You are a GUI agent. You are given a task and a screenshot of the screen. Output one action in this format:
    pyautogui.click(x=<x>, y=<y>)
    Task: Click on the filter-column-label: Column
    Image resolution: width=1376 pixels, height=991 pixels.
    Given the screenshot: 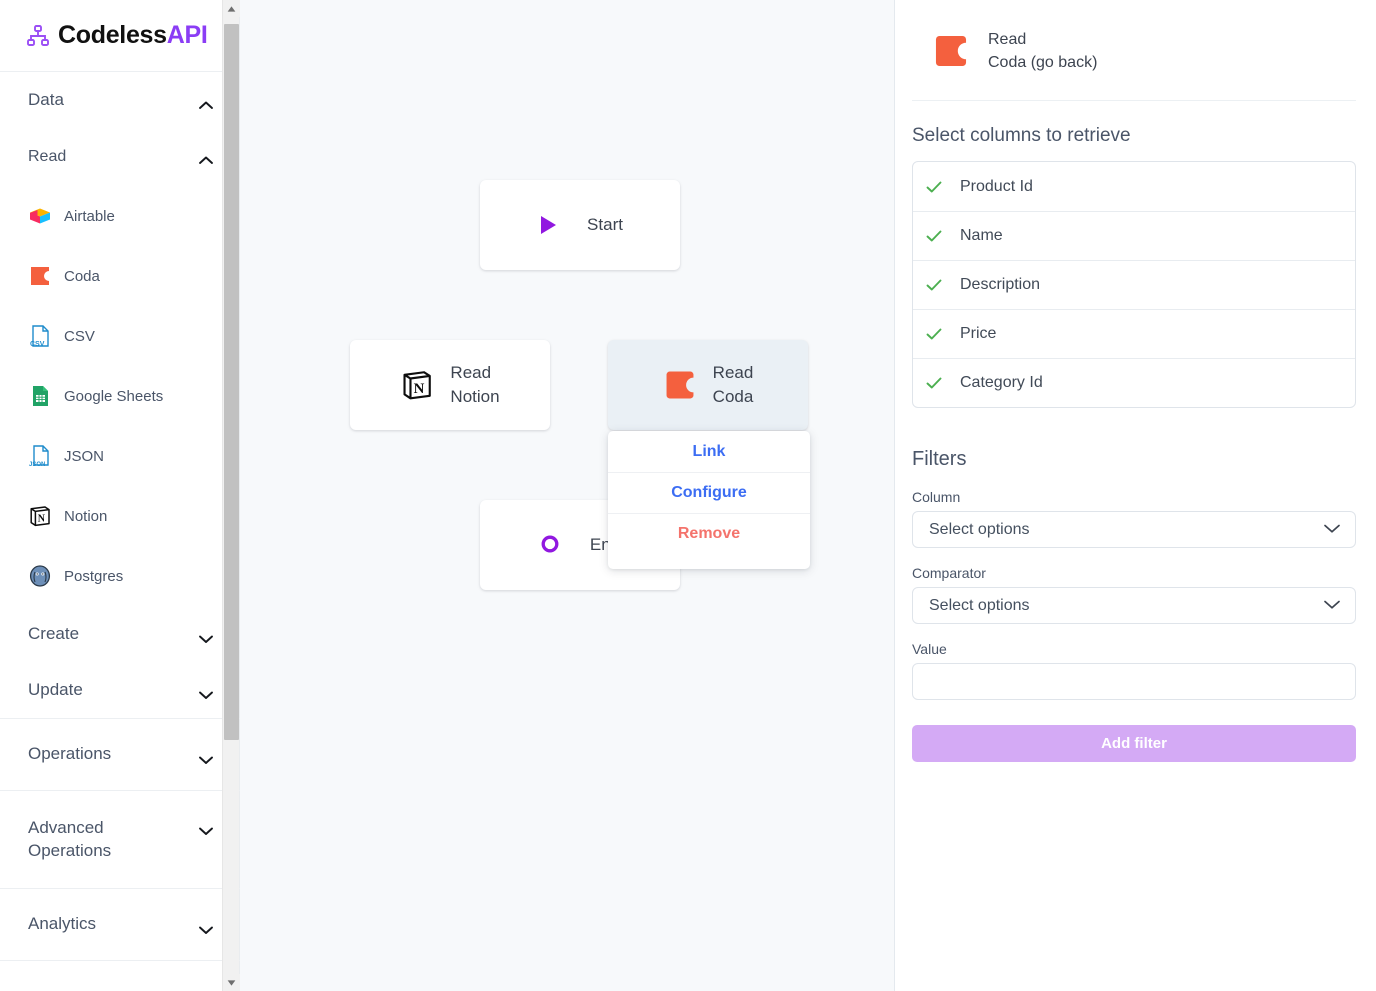 What is the action you would take?
    pyautogui.click(x=936, y=497)
    